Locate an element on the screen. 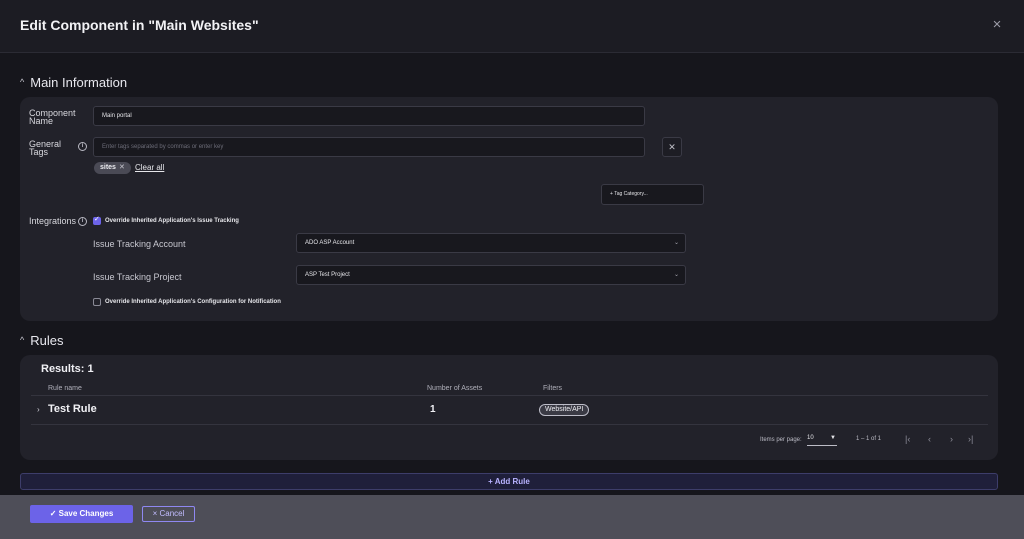  issue-tracking-account-label: Issue Tracking Account is located at coordinates (139, 244).